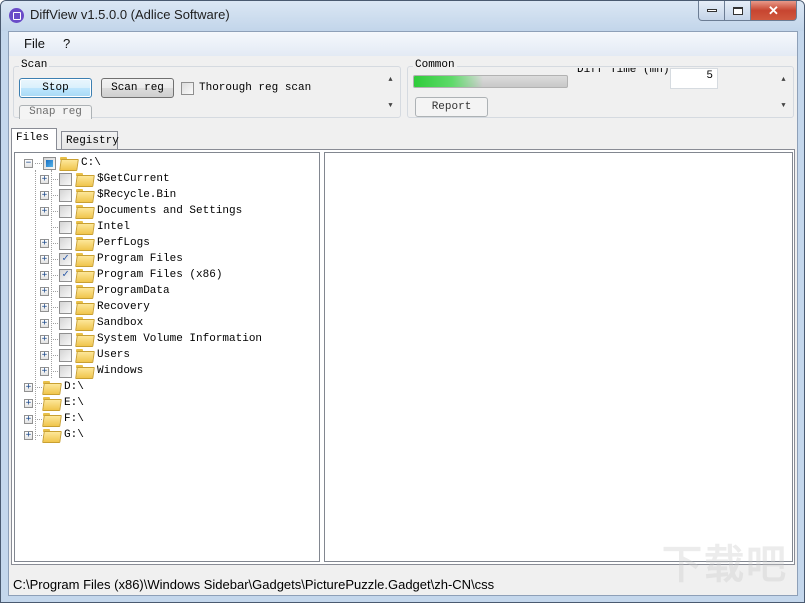 This screenshot has width=805, height=603. I want to click on tree-label: Program Files (x86), so click(160, 275).